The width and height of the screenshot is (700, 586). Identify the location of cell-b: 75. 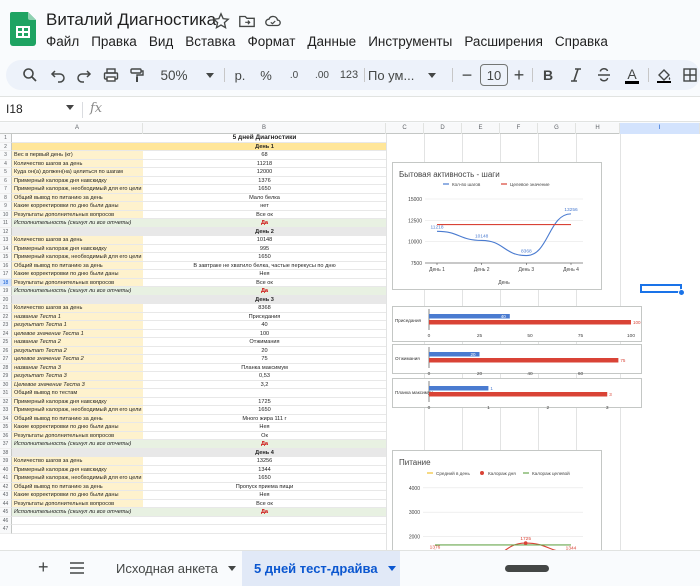
(264, 359).